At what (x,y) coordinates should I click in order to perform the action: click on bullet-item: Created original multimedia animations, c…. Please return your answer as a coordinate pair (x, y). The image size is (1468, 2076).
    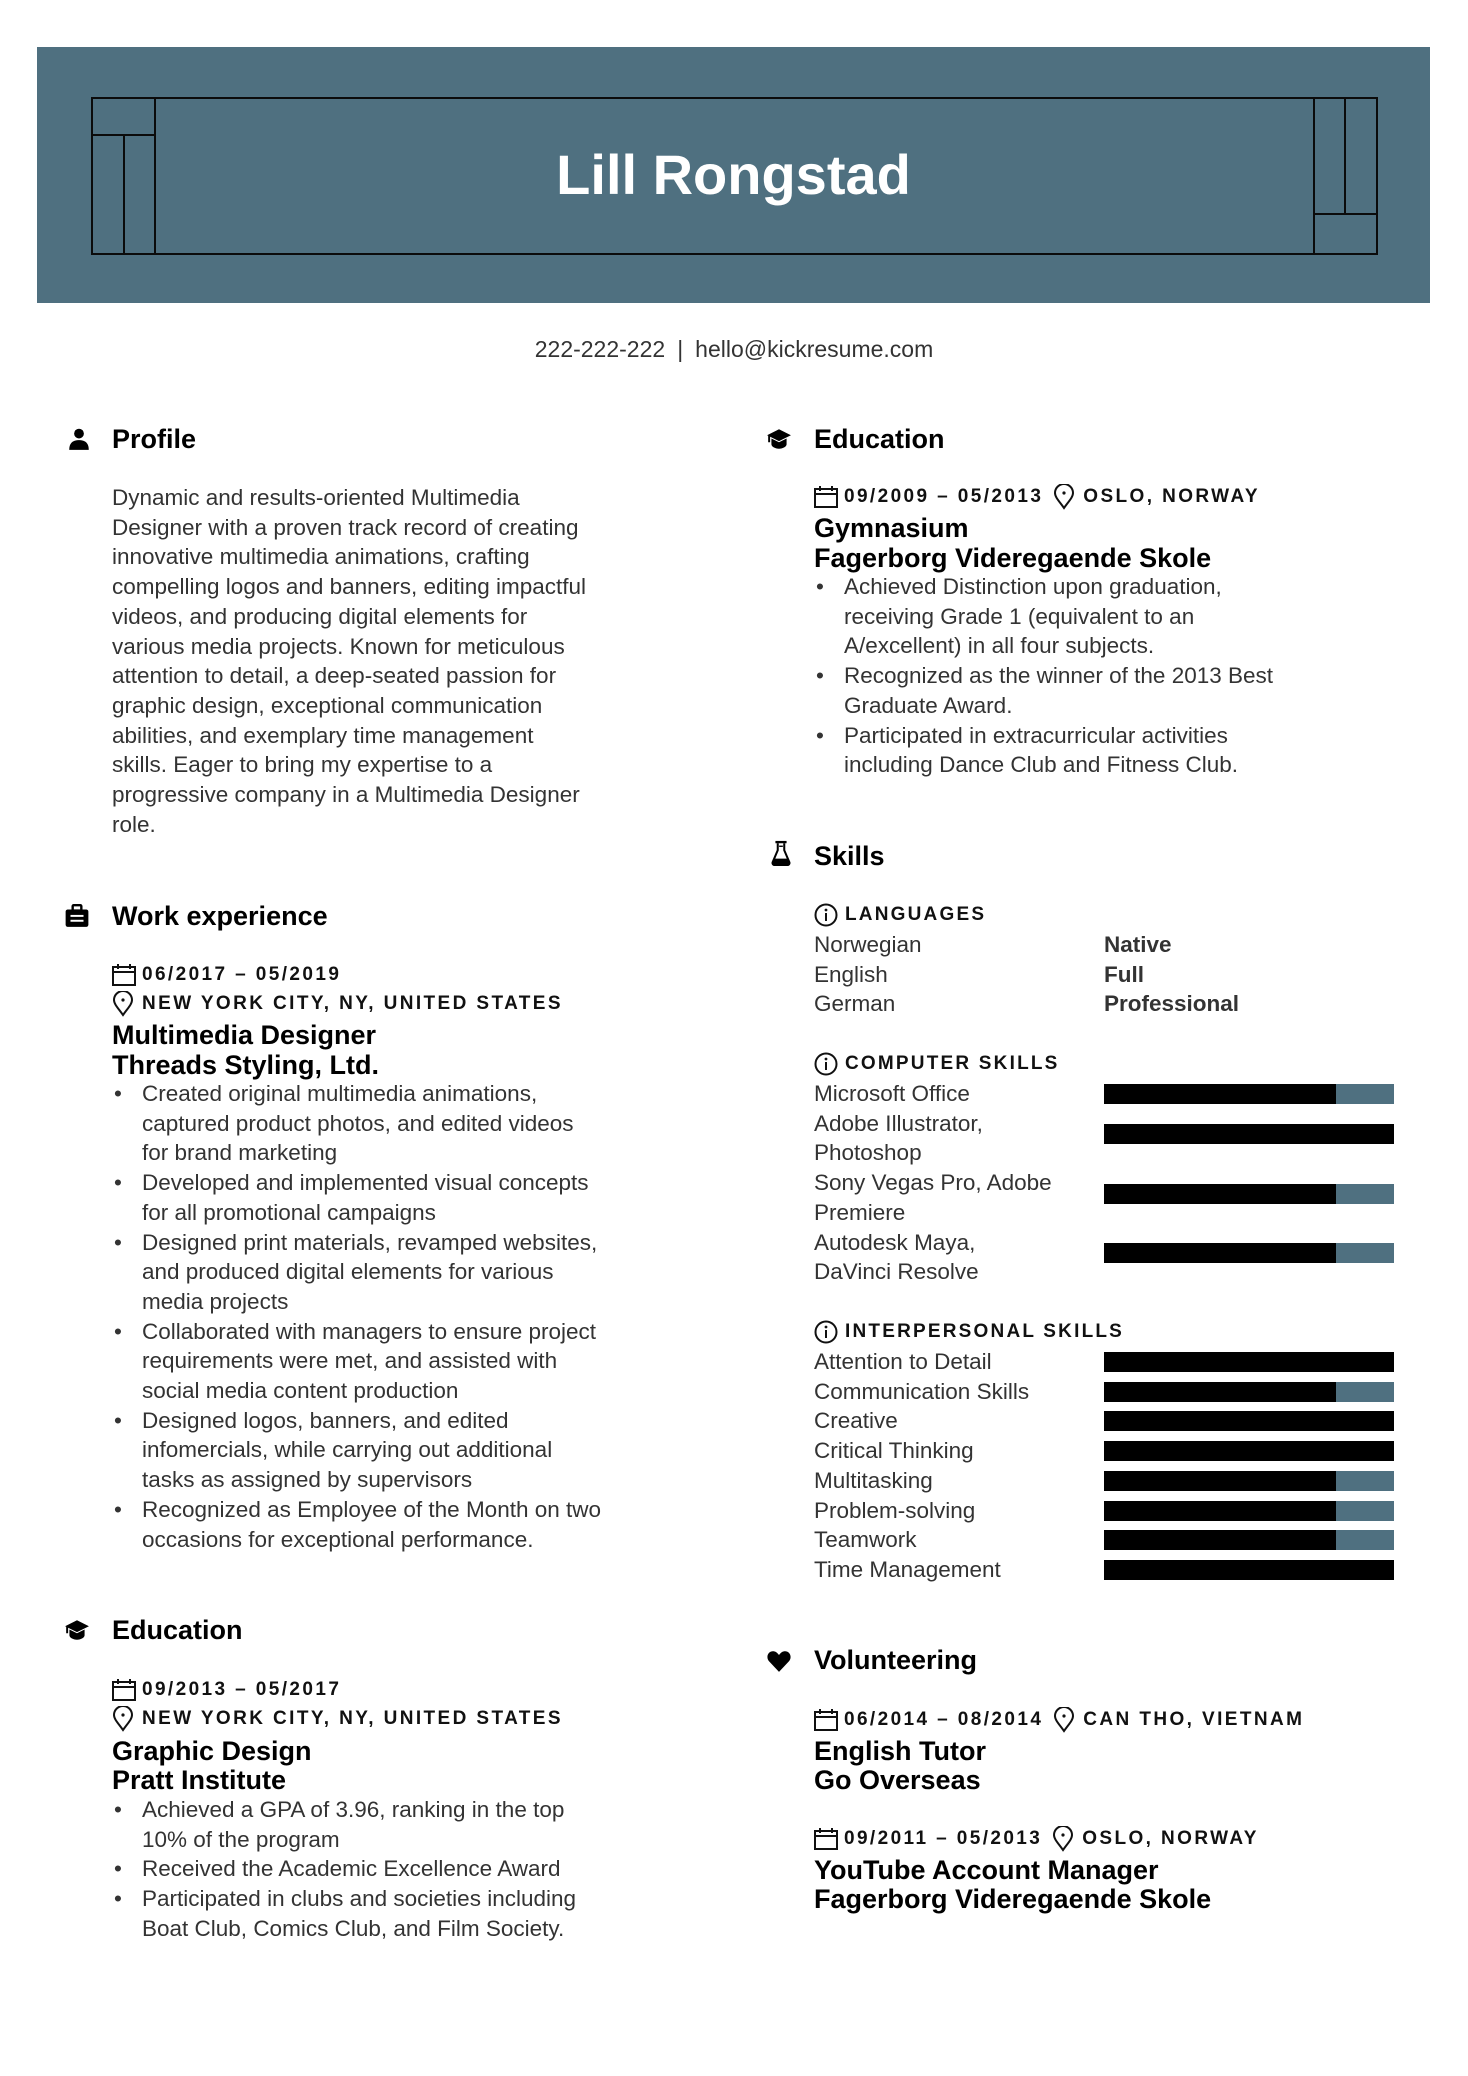
    Looking at the image, I should click on (422, 1123).